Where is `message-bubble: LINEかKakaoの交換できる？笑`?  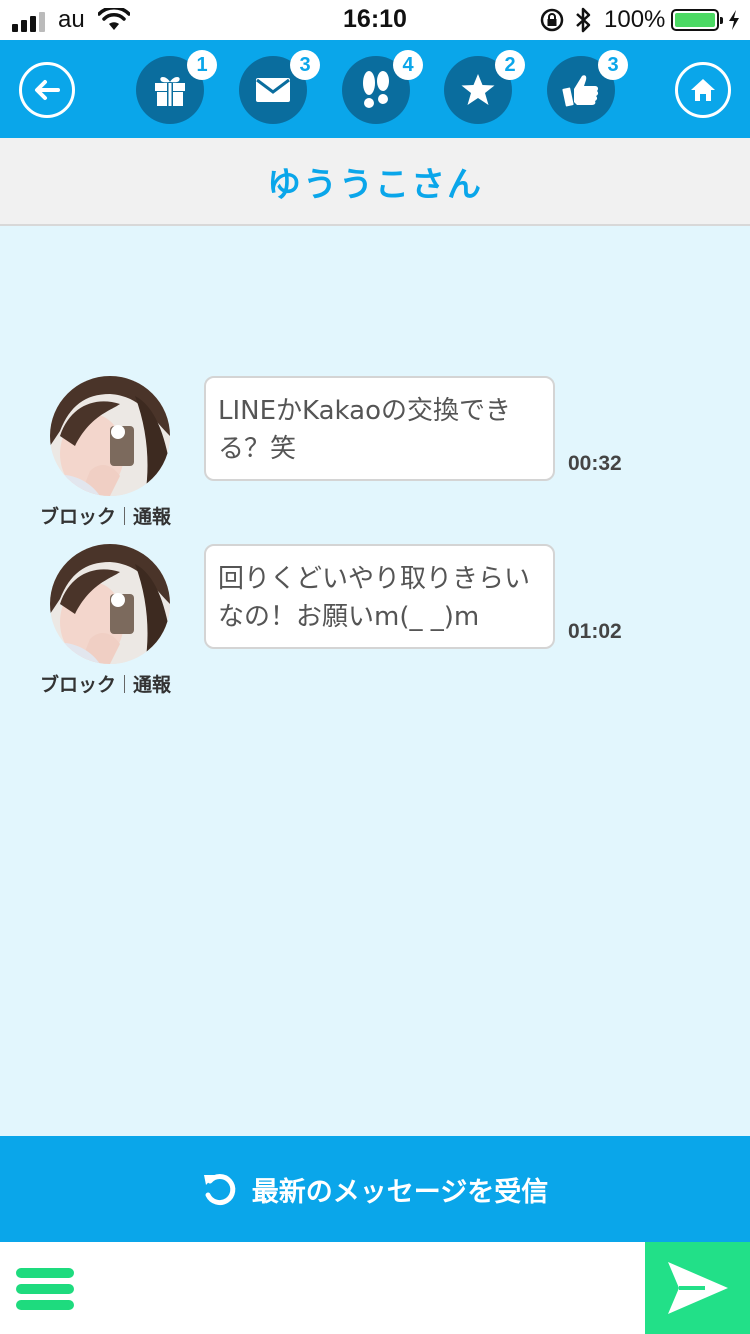
message-bubble: LINEかKakaoの交換できる？笑 is located at coordinates (379, 428).